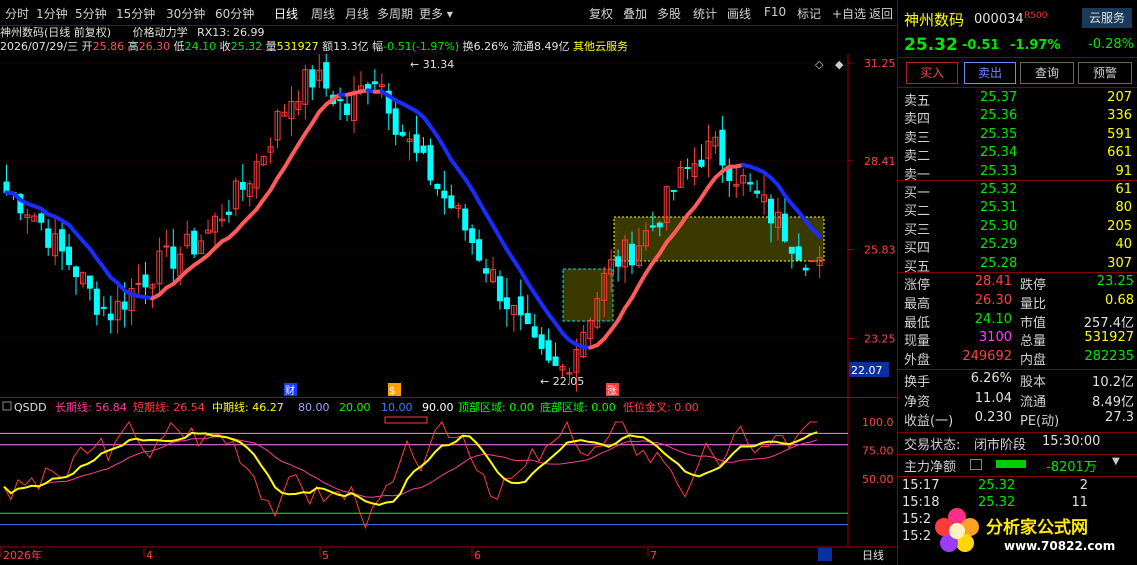 Image resolution: width=1137 pixels, height=565 pixels. What do you see at coordinates (669, 13) in the screenshot?
I see `toolbar-action-2: 多股` at bounding box center [669, 13].